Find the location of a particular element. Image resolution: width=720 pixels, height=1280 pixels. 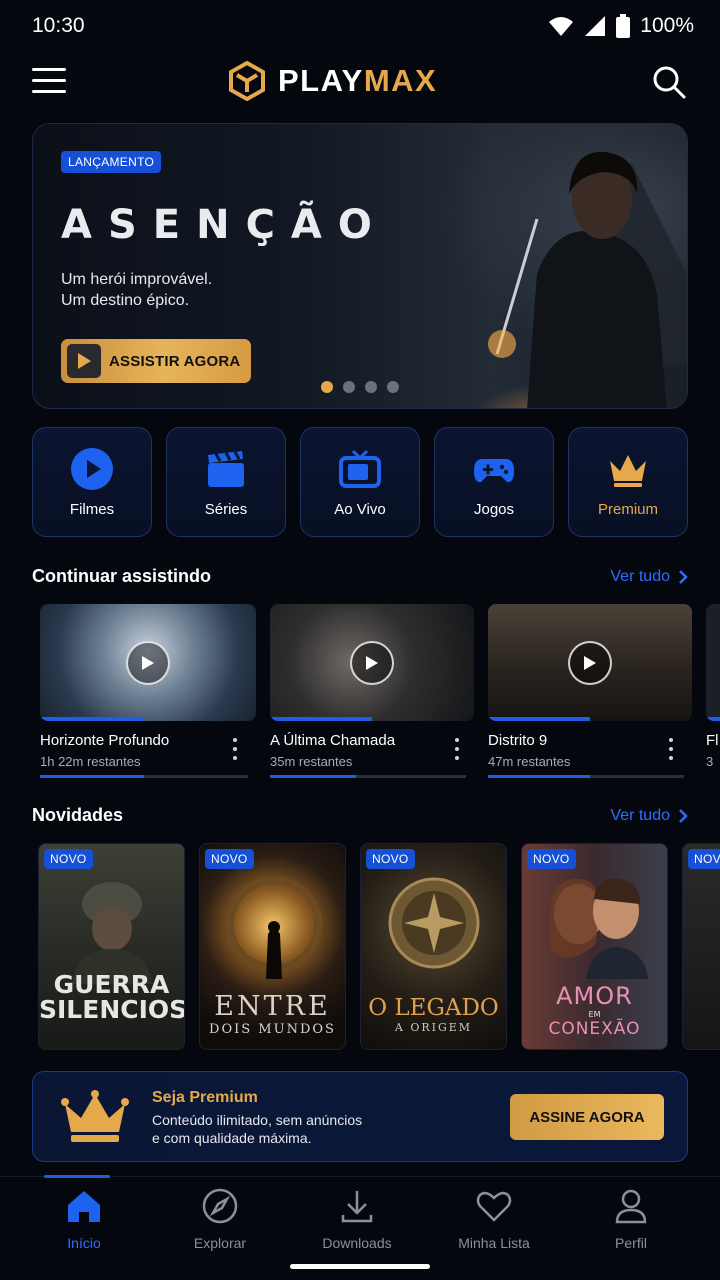

poster-title-line: SILENCIOSA is located at coordinates (111, 1009).